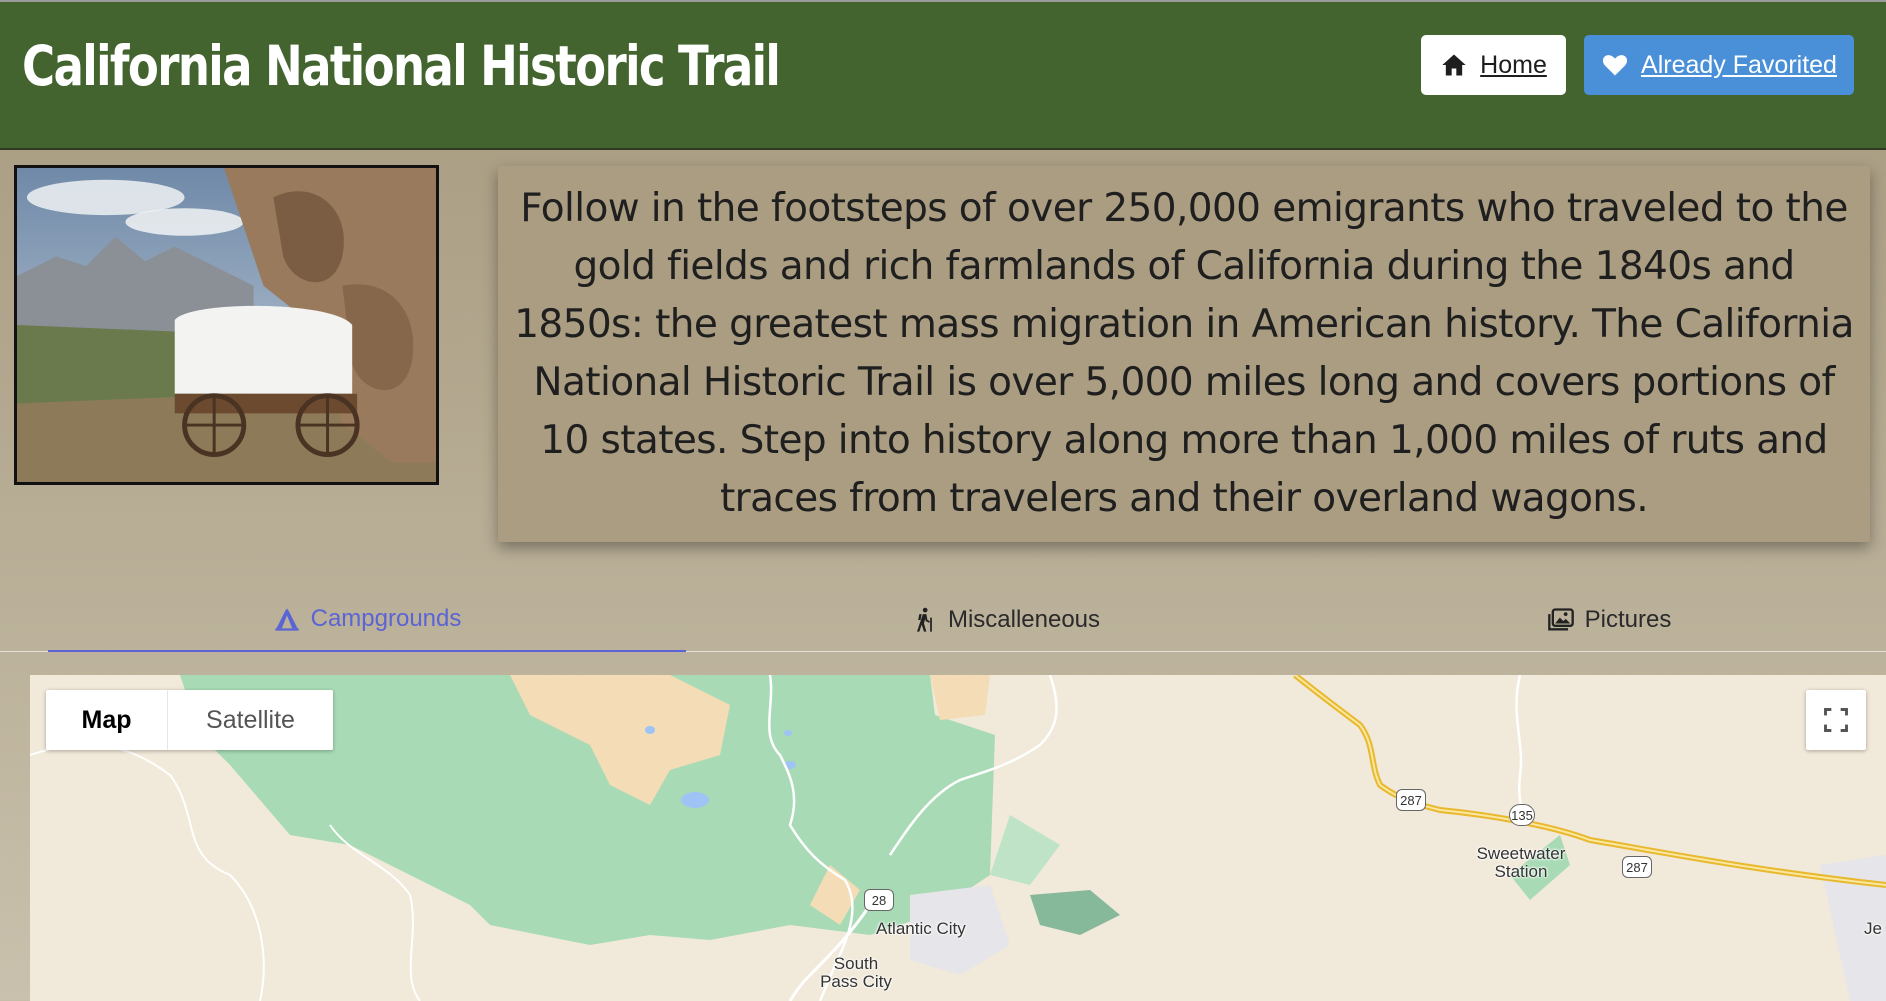 The height and width of the screenshot is (1001, 1886). What do you see at coordinates (1637, 867) in the screenshot?
I see `route-287-shield-east: 287` at bounding box center [1637, 867].